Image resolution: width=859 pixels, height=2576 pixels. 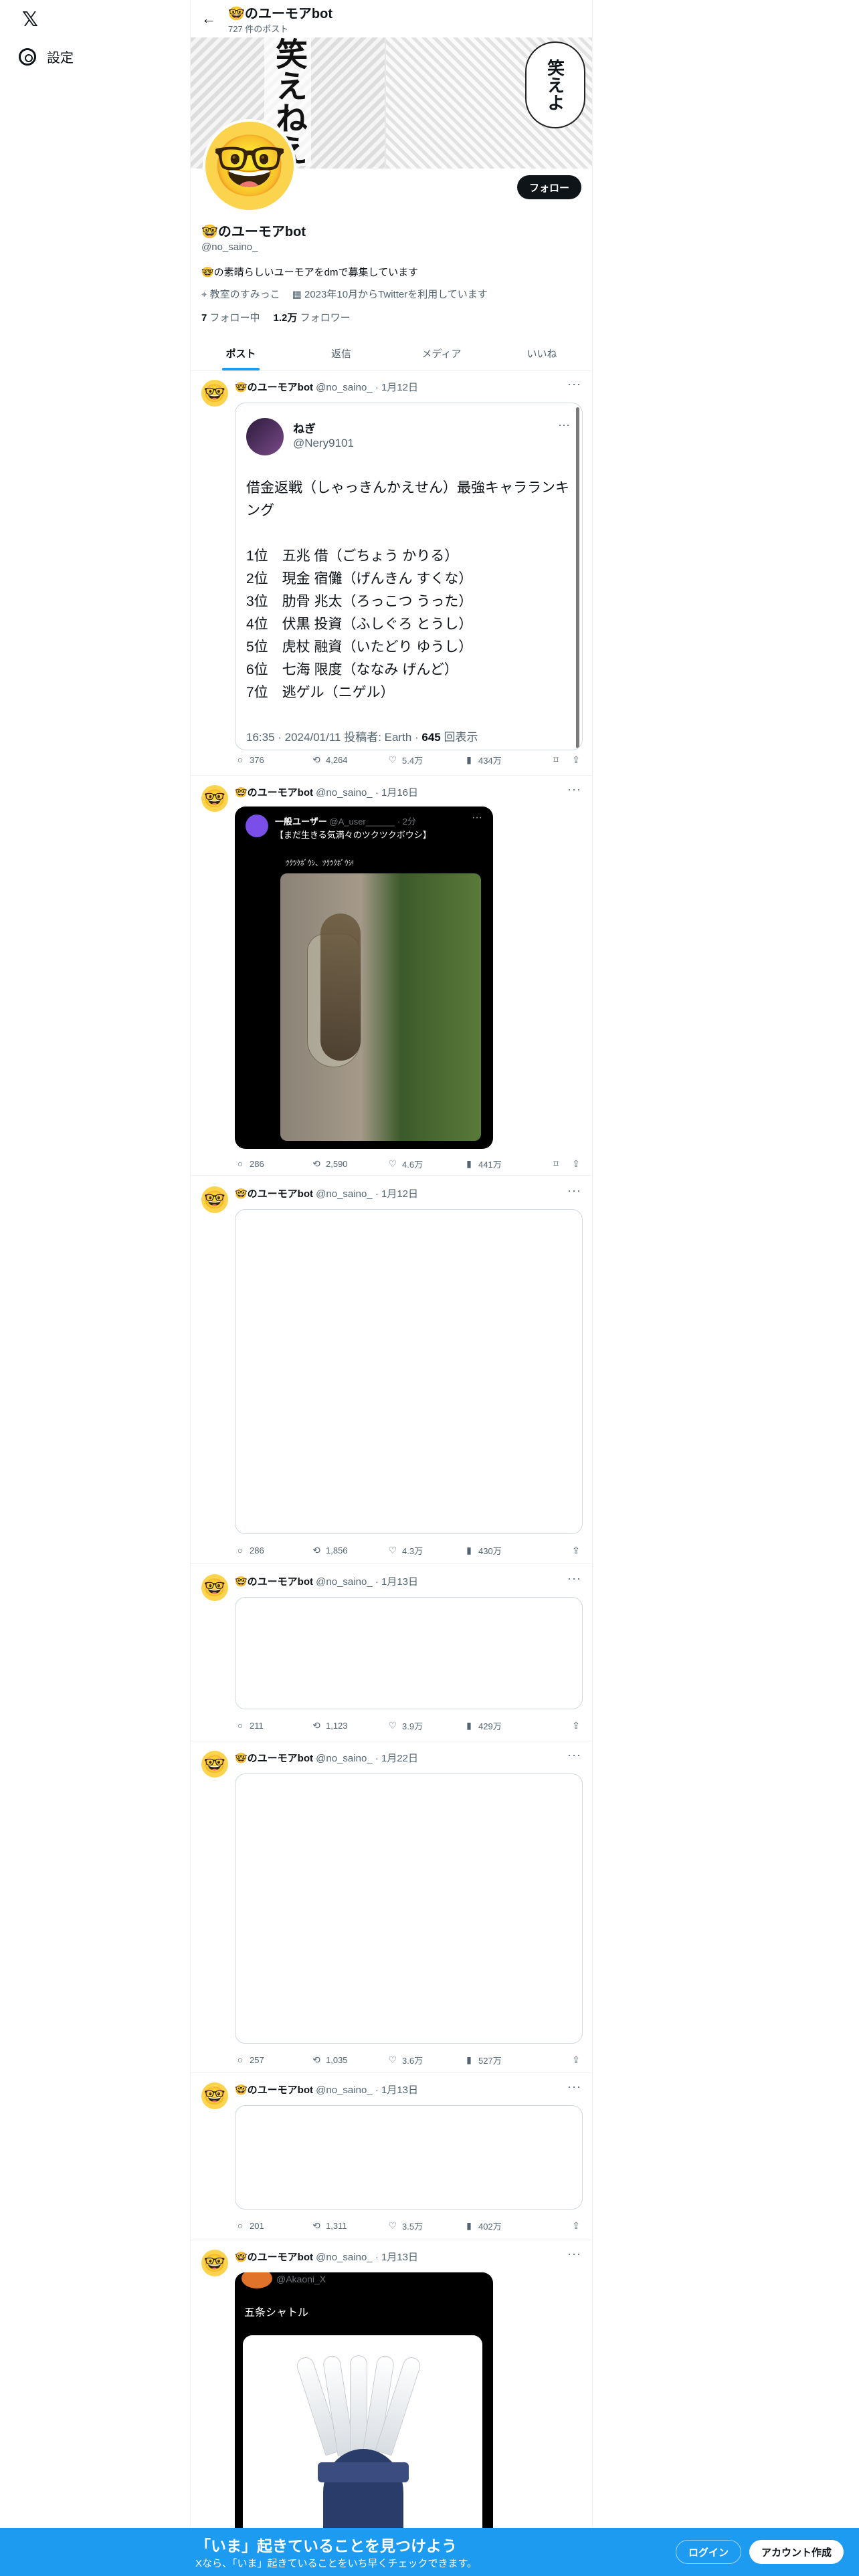 I want to click on views-button: ▮ 430万, so click(x=502, y=1550).